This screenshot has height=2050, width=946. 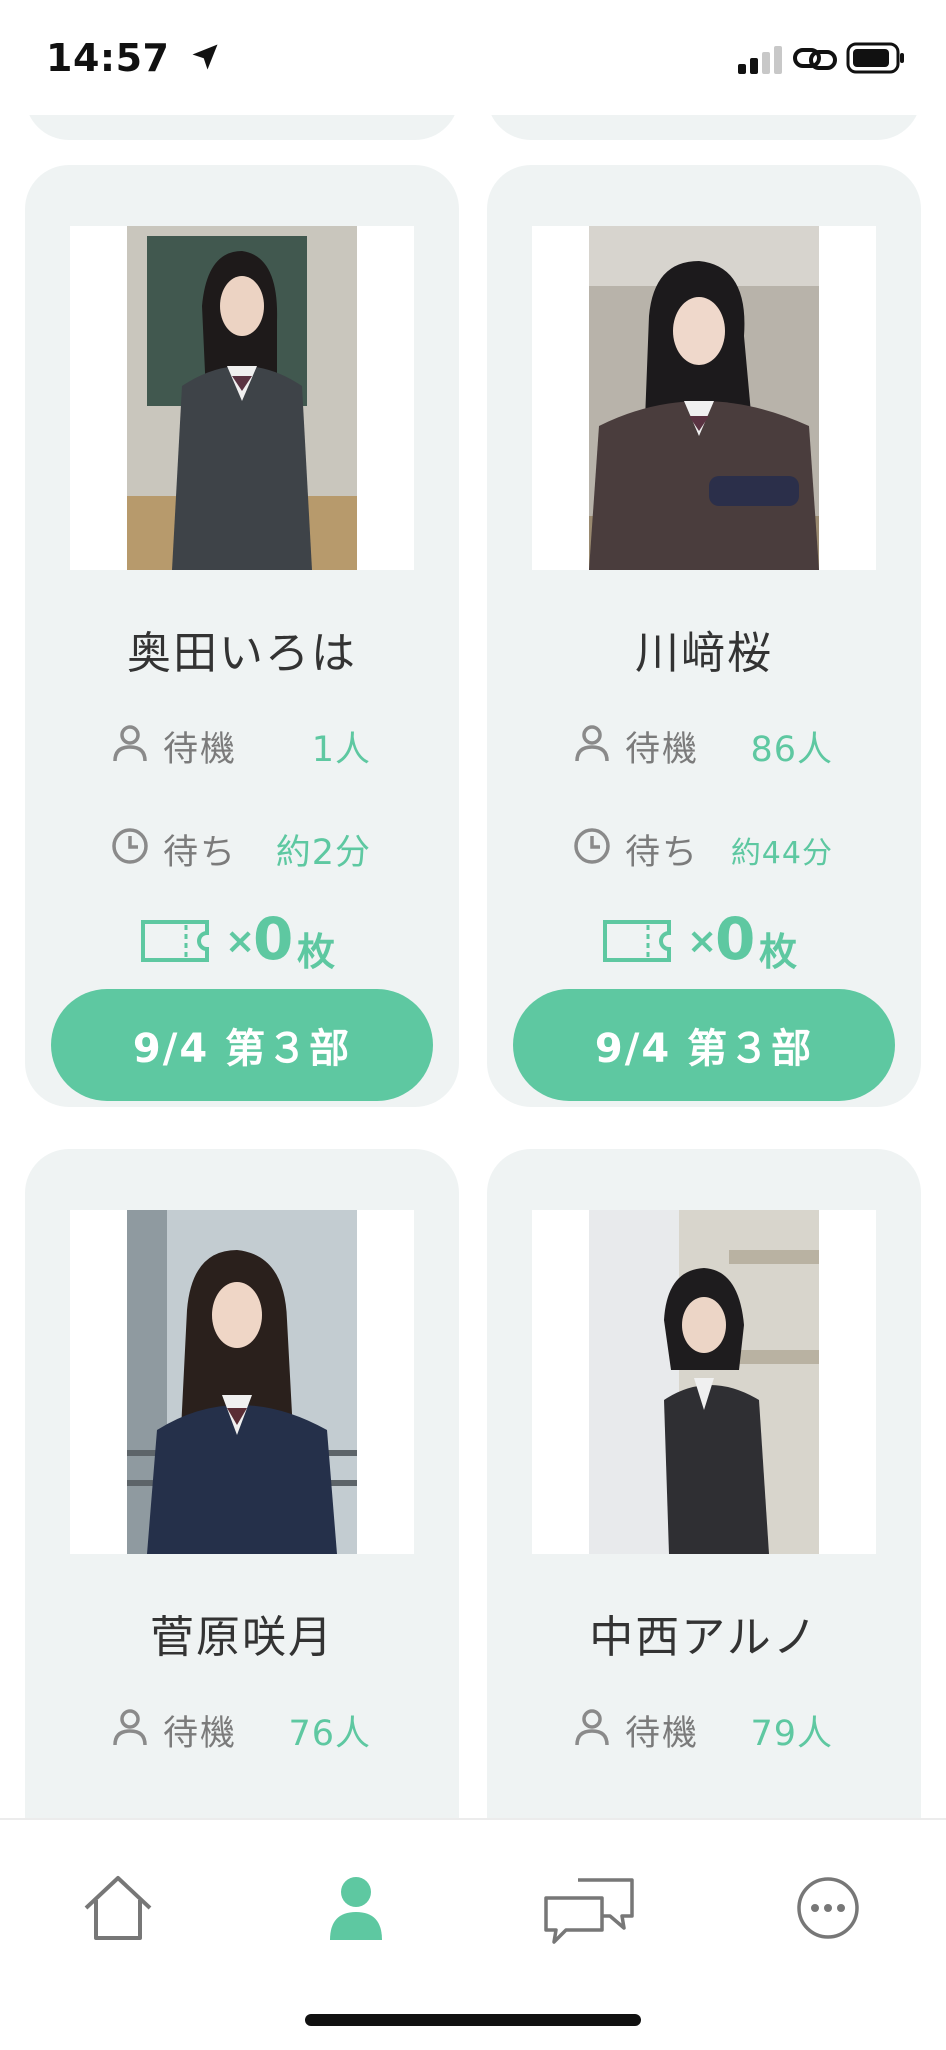 I want to click on home-icon, so click(x=118, y=1908).